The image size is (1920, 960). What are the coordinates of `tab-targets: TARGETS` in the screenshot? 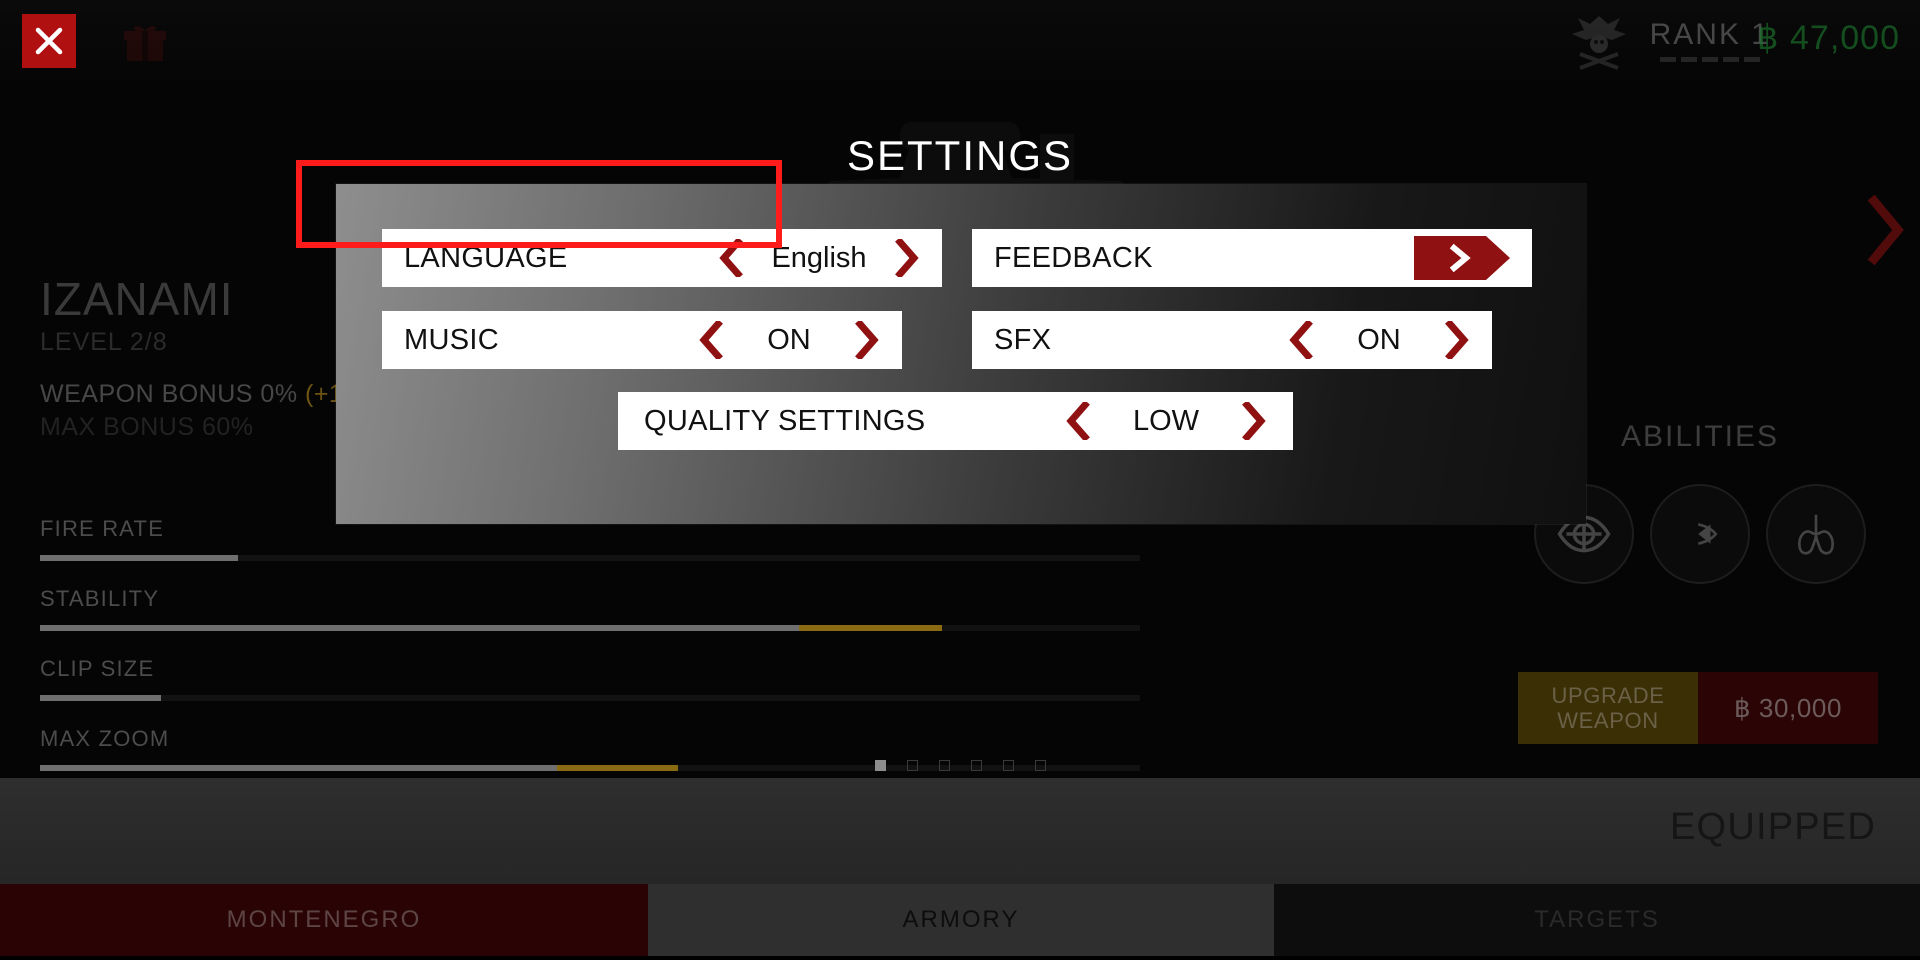 It's located at (1597, 920).